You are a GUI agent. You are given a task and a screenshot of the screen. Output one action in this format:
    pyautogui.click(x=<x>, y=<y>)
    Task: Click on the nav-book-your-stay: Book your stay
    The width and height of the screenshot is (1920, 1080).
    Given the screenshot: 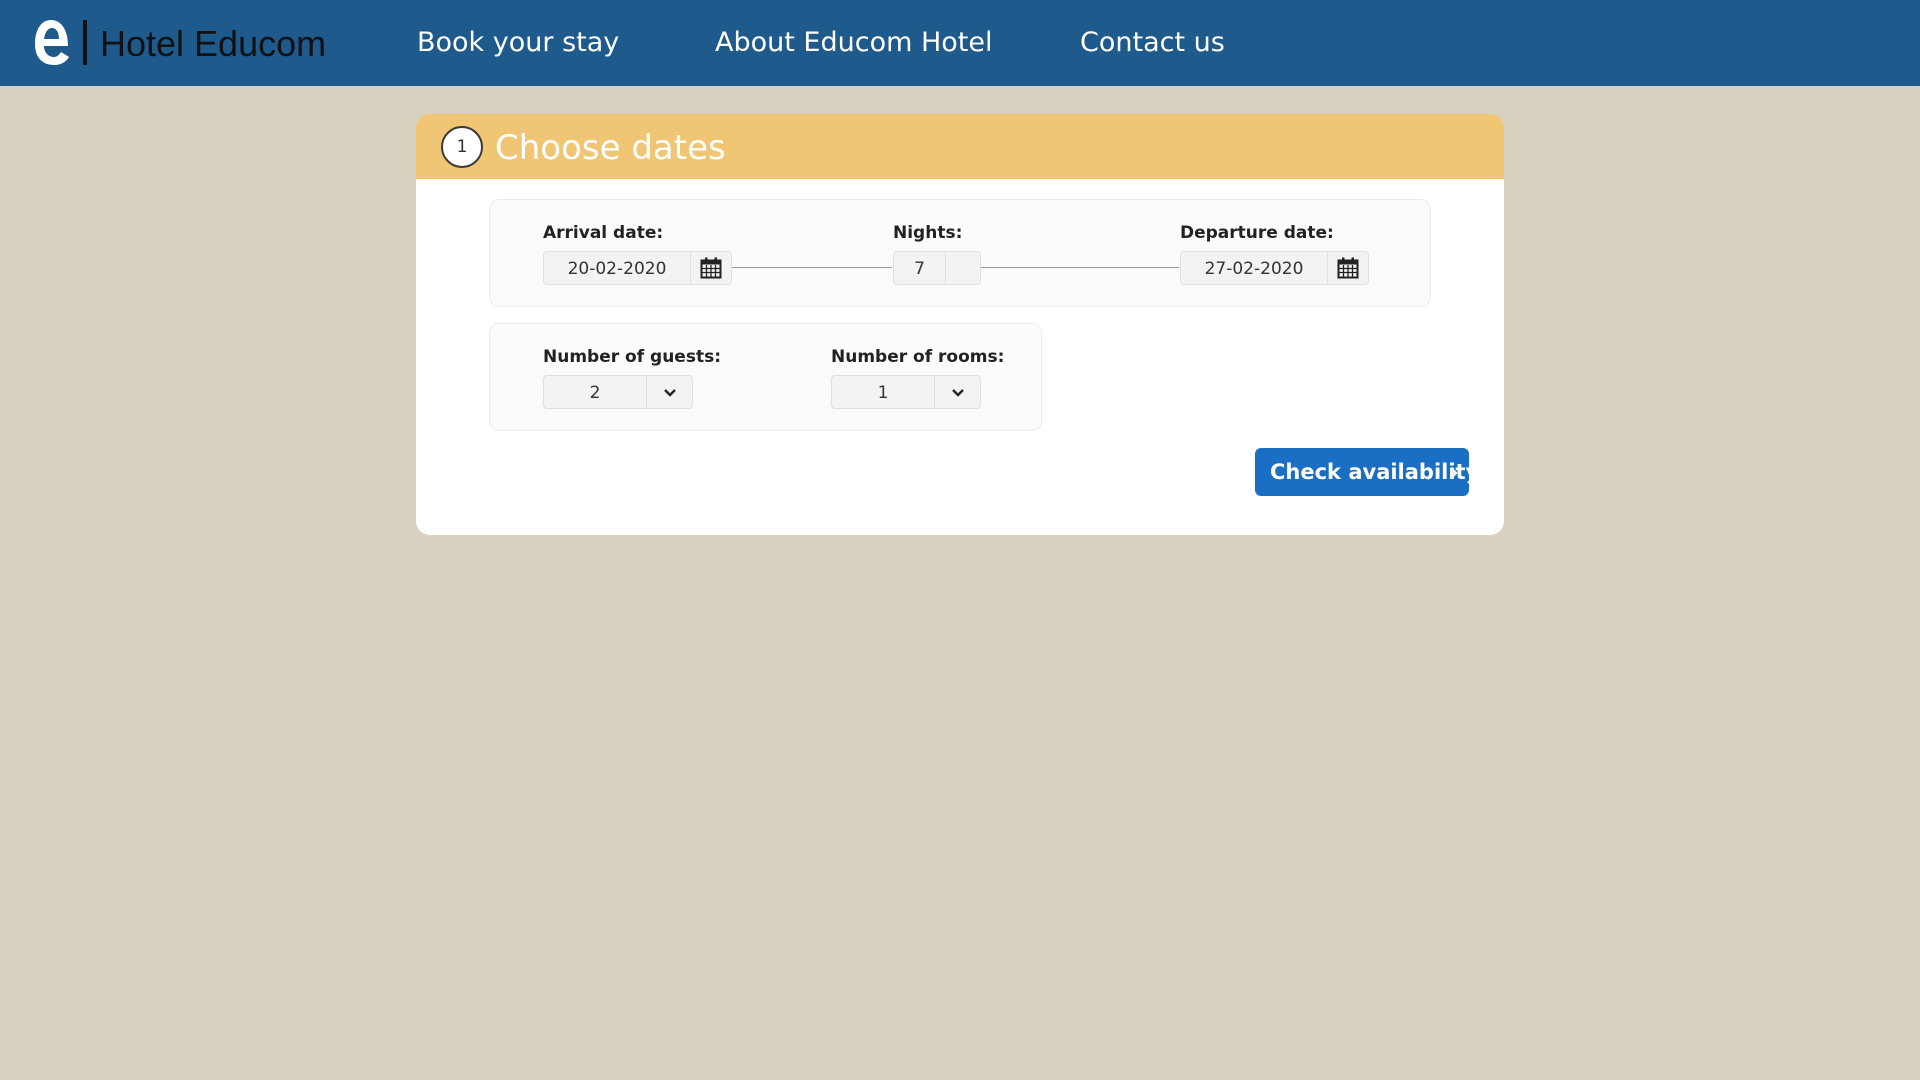 What is the action you would take?
    pyautogui.click(x=518, y=43)
    